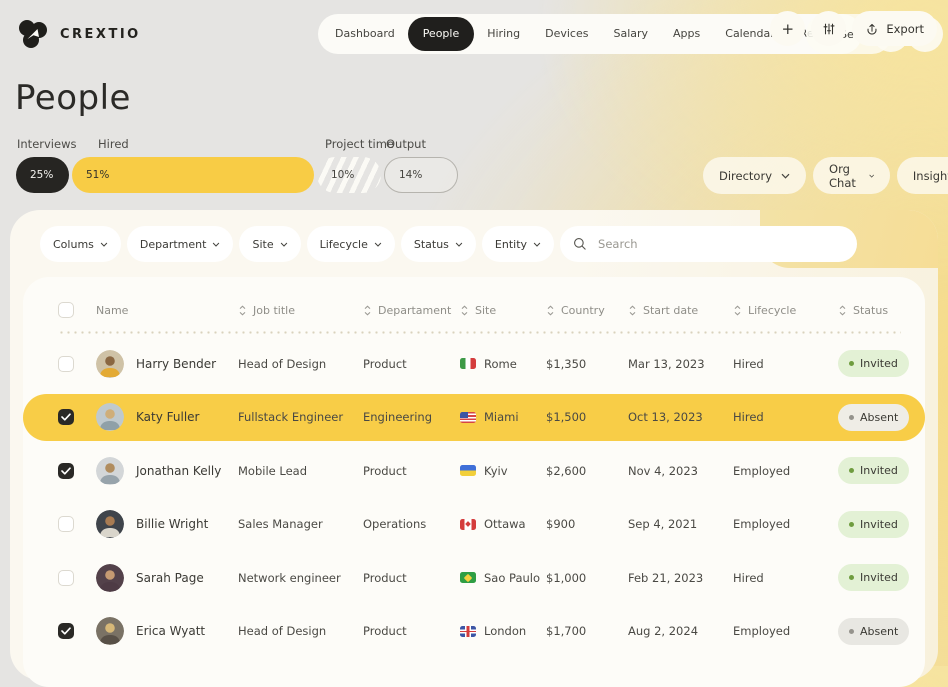 The height and width of the screenshot is (687, 948). I want to click on brand-name: CREXTIO, so click(100, 34).